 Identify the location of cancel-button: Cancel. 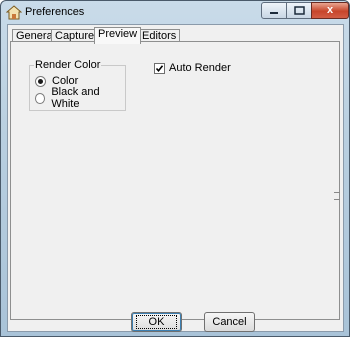
(229, 322).